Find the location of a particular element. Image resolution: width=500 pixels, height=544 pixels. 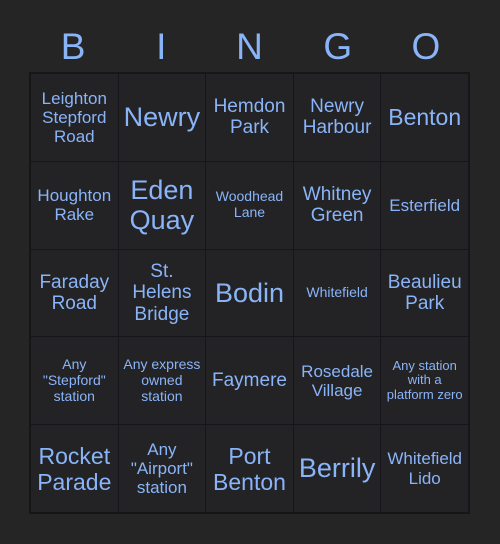

bingo-cell: Any "Airport" station is located at coordinates (162, 468).